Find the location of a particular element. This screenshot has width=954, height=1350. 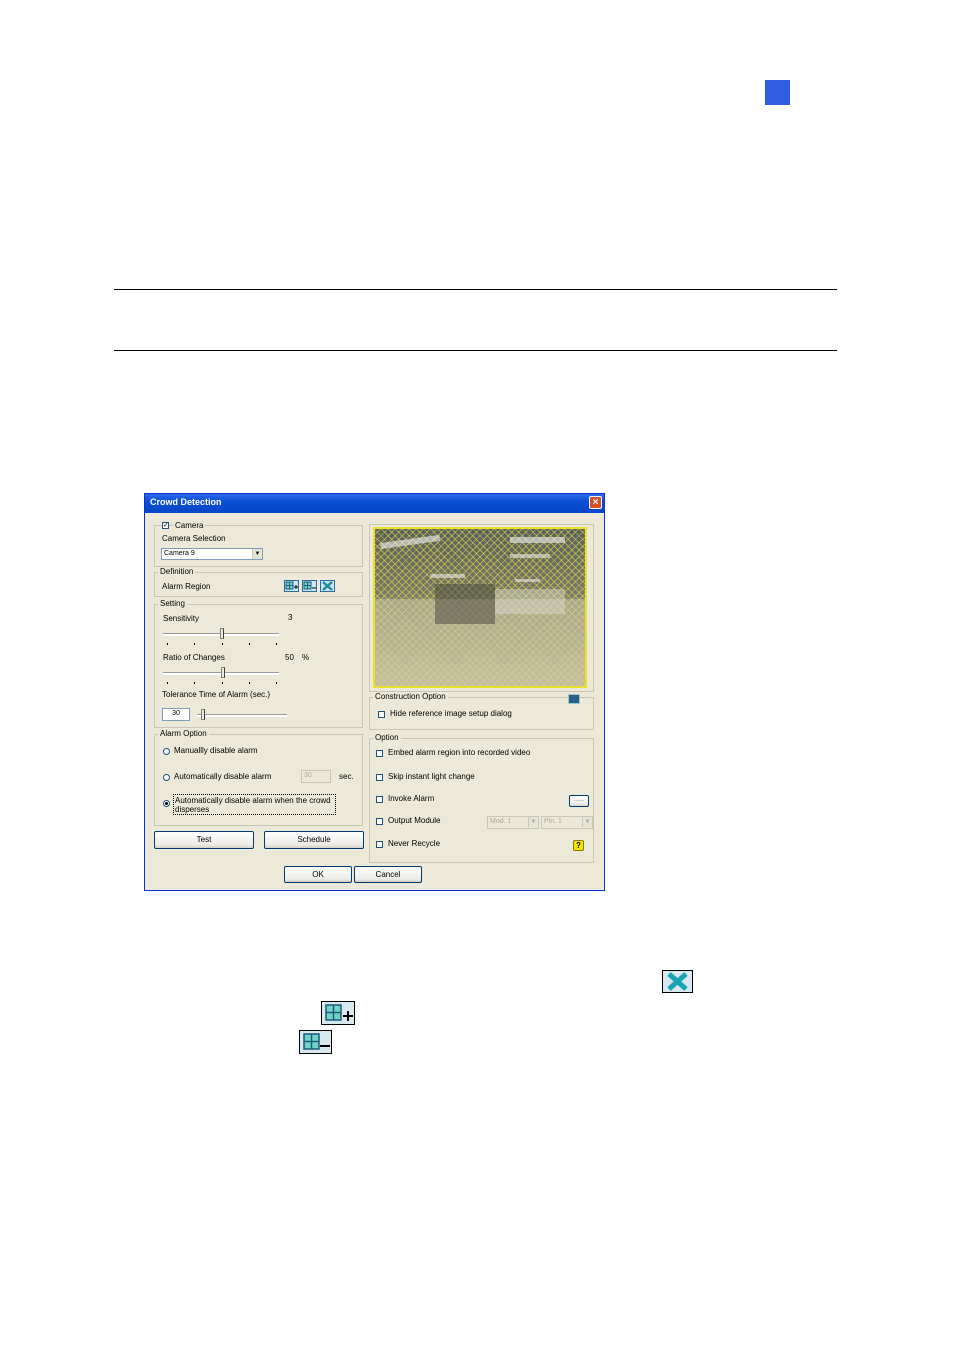

output-module-checkbox is located at coordinates (379, 821).